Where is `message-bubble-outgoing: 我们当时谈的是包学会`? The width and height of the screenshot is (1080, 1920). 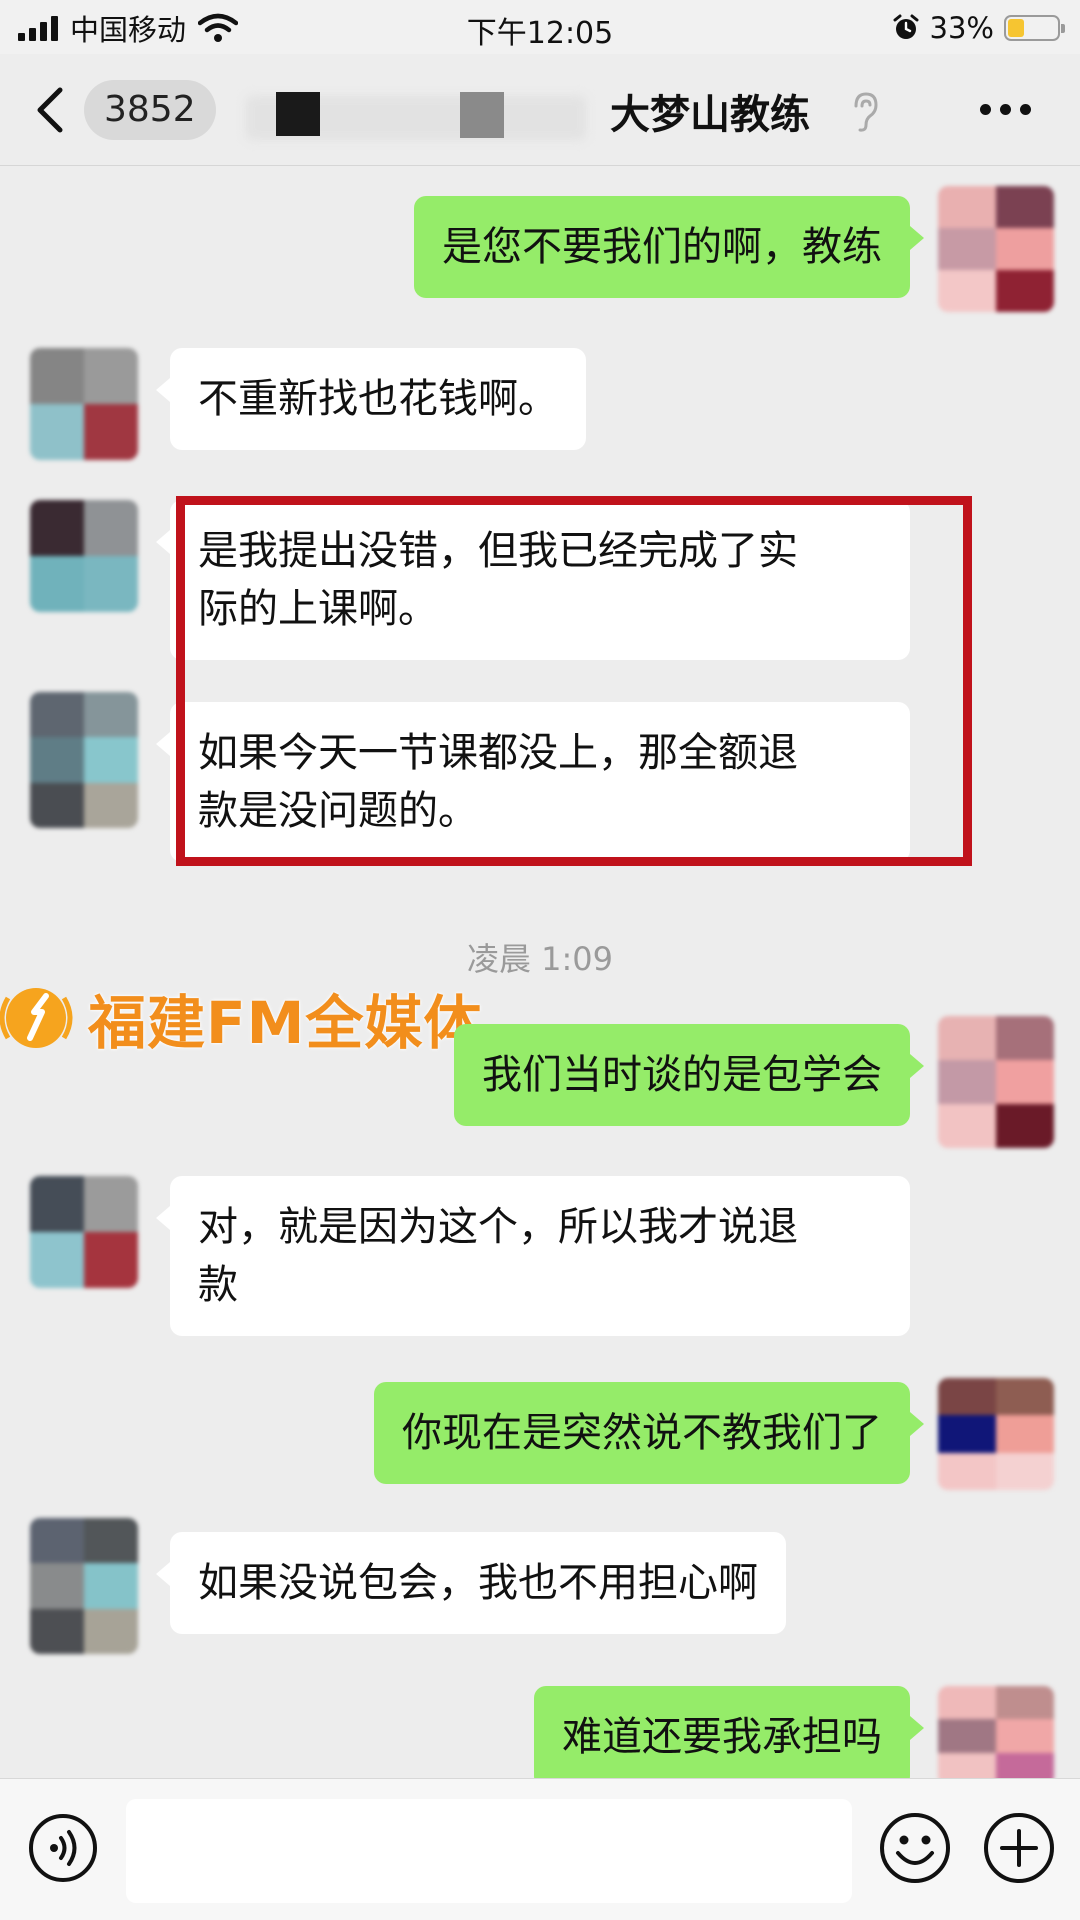 message-bubble-outgoing: 我们当时谈的是包学会 is located at coordinates (689, 1075).